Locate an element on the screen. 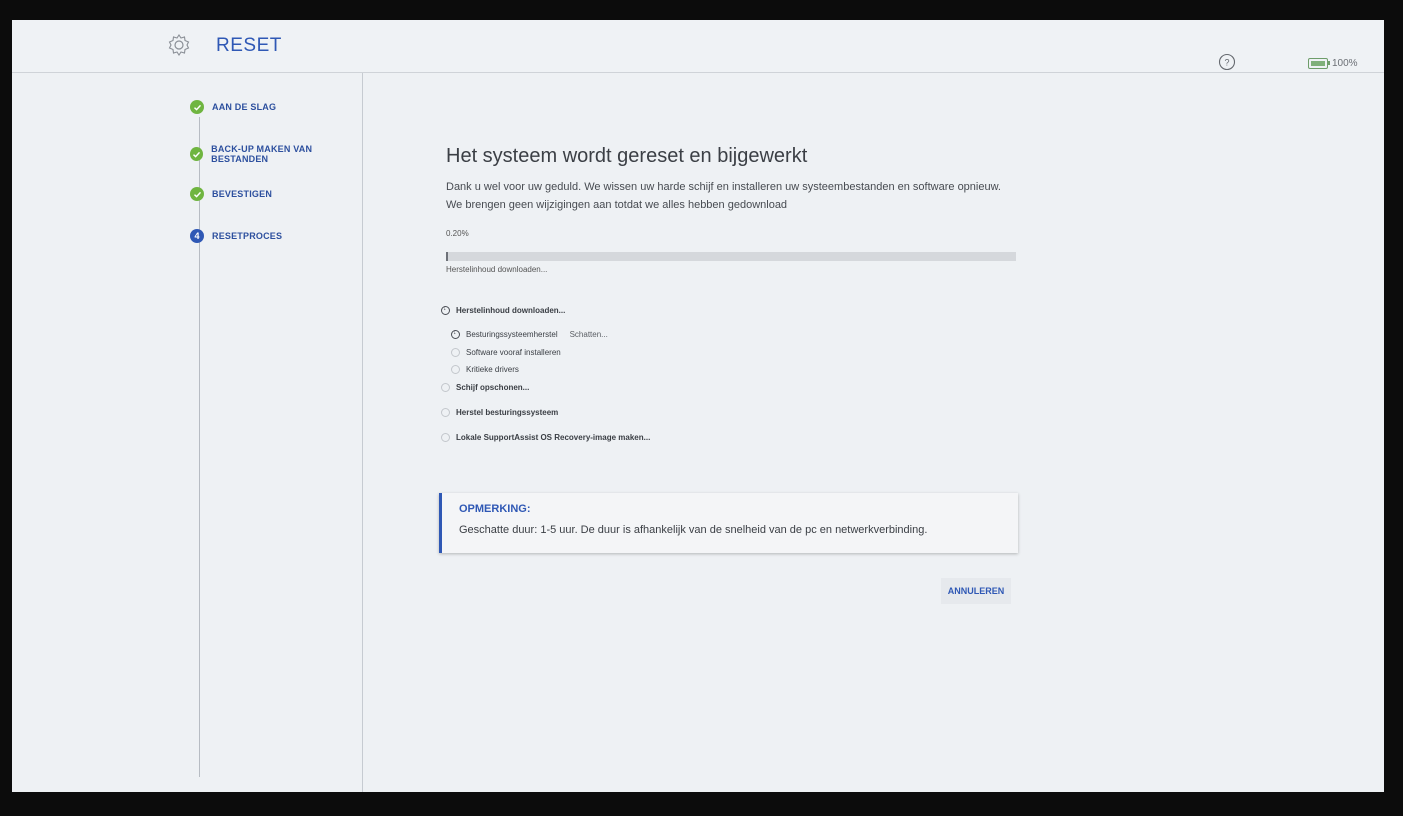 This screenshot has height=816, width=1403. top-bar: RESET ? 100% is located at coordinates (698, 46).